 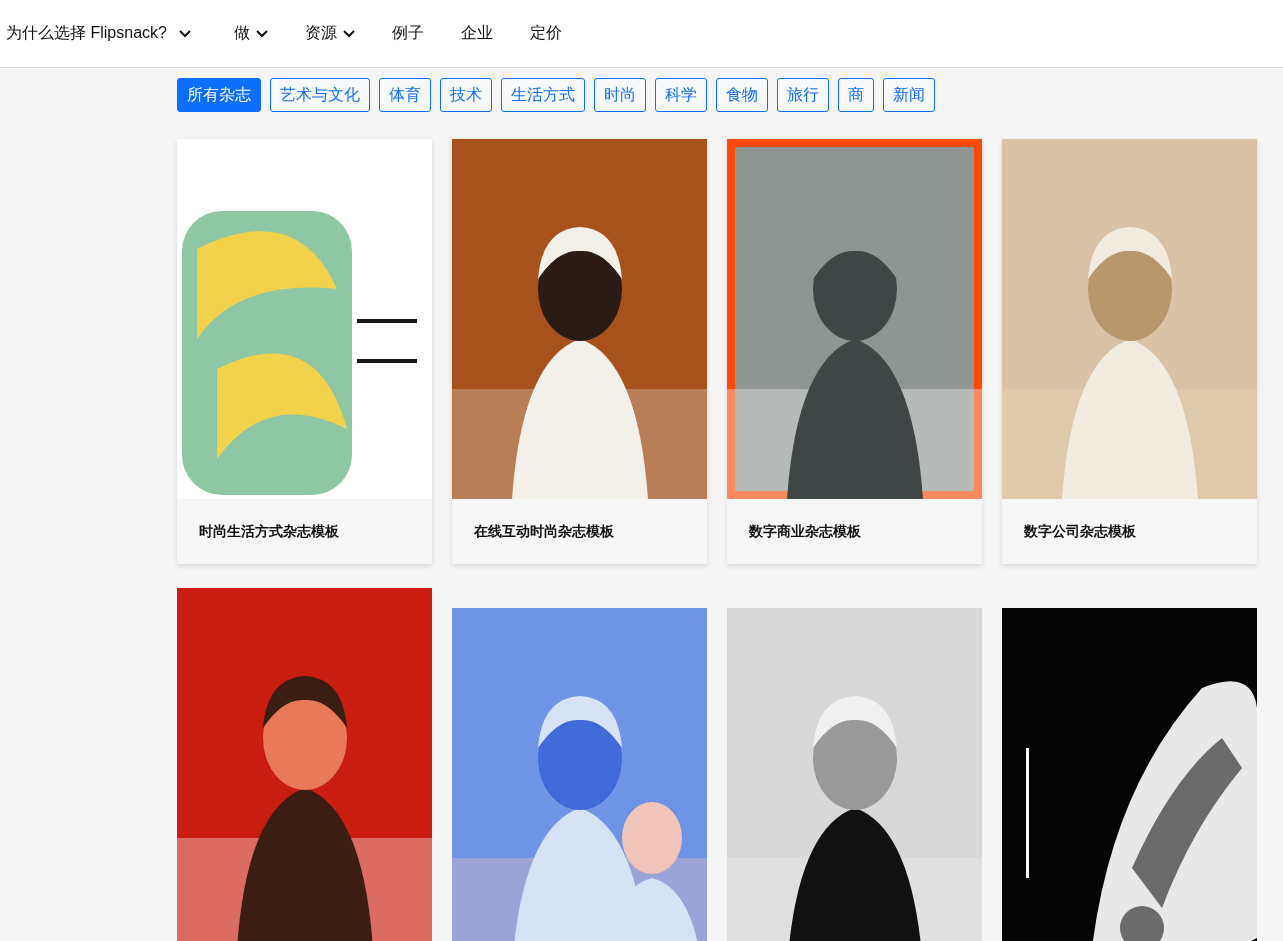 I want to click on filter-tab: 旅行, so click(x=803, y=95).